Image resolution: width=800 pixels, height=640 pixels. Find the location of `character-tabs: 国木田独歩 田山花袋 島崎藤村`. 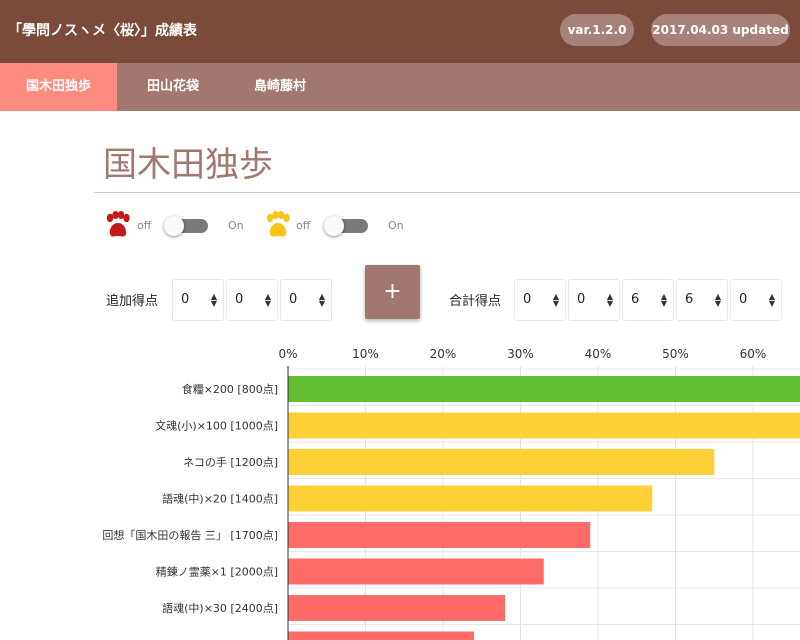

character-tabs: 国木田独歩 田山花袋 島崎藤村 is located at coordinates (400, 87).